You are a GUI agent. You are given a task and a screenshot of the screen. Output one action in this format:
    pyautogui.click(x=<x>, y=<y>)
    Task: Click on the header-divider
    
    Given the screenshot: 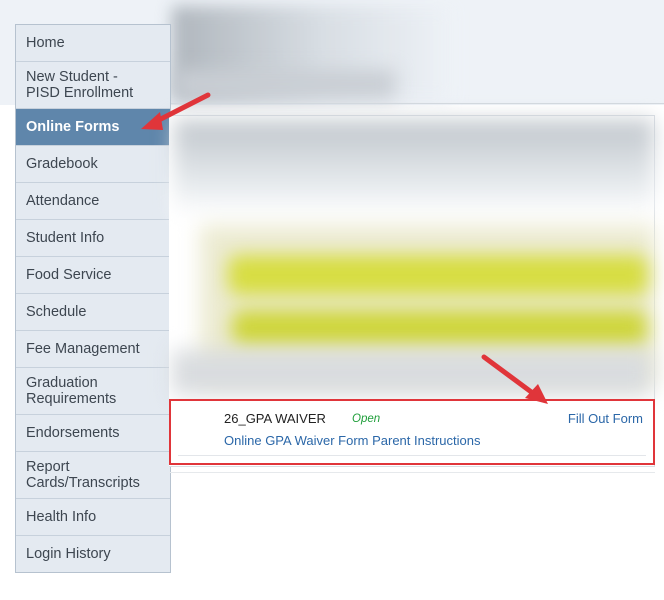 What is the action you would take?
    pyautogui.click(x=414, y=103)
    